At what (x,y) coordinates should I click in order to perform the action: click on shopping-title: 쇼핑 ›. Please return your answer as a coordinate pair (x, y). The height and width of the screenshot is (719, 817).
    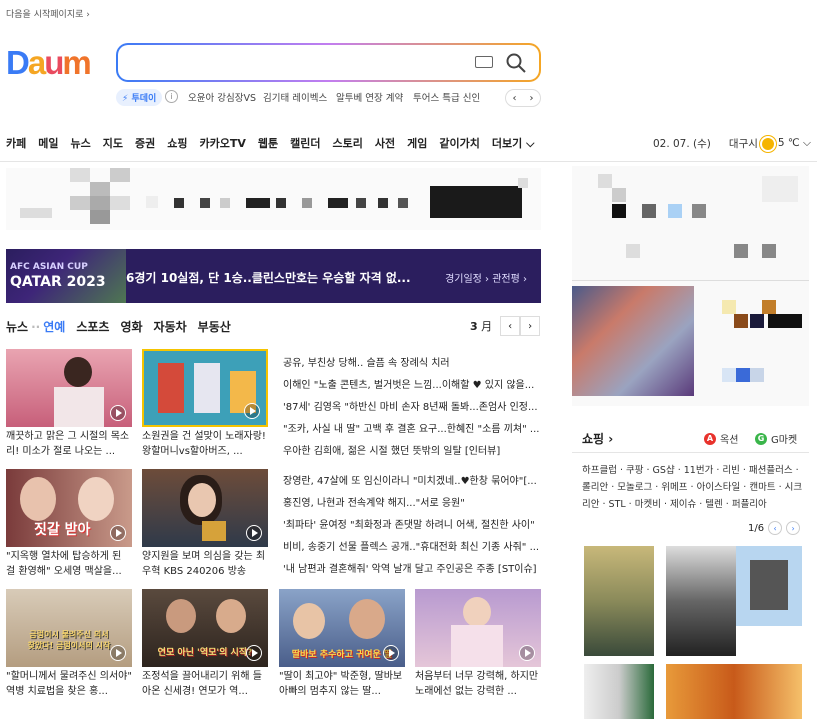
    Looking at the image, I should click on (597, 438).